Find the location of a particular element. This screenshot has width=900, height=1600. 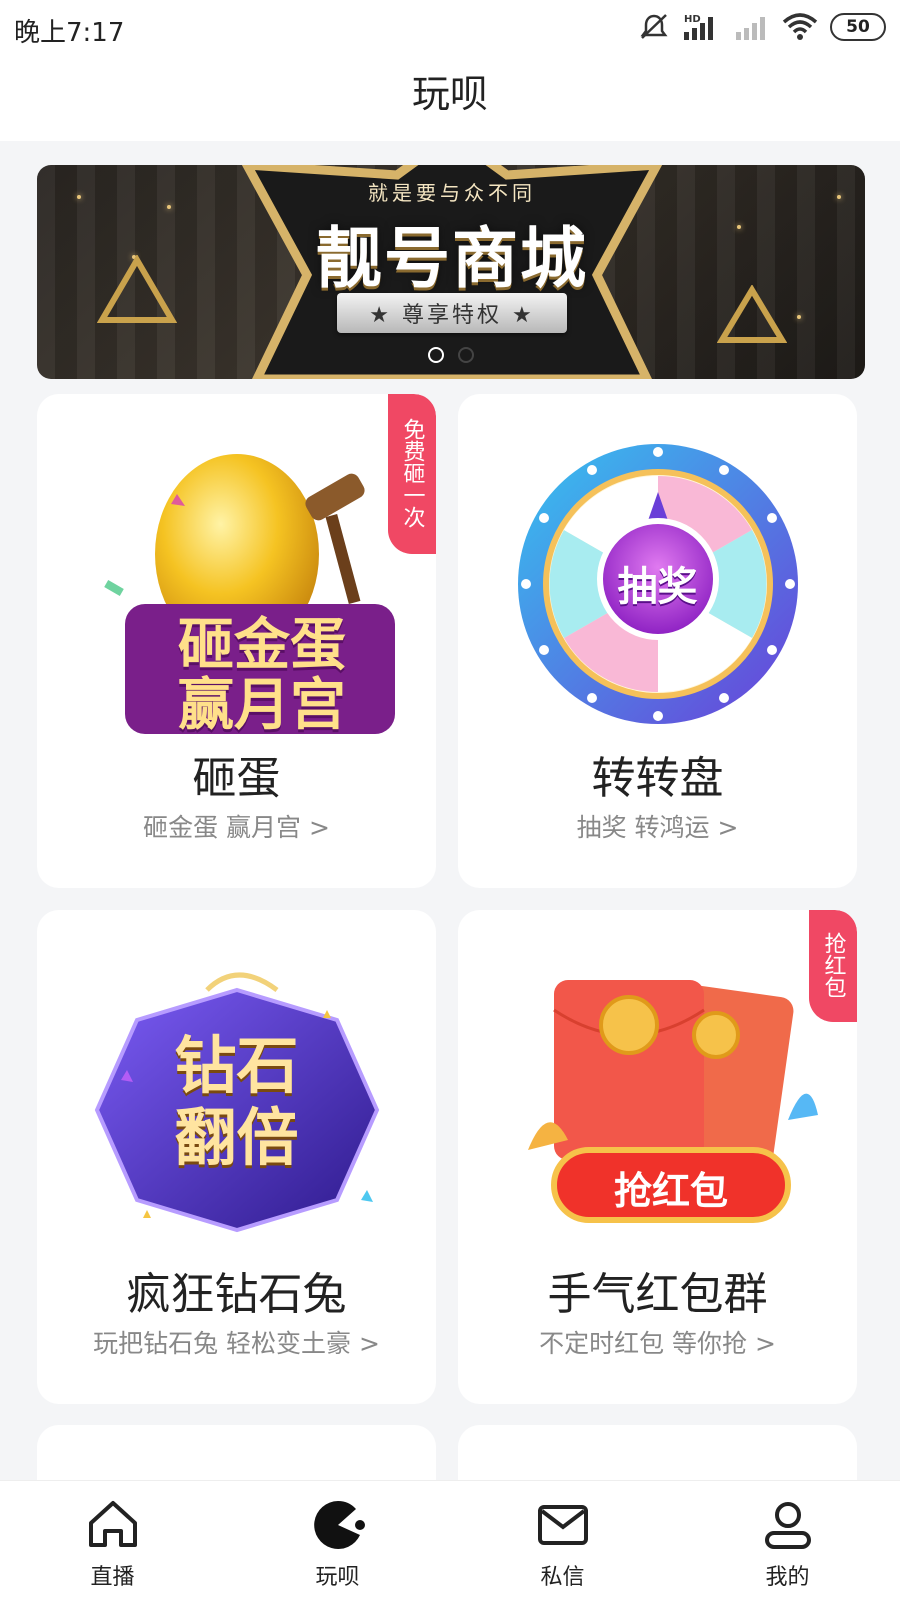

status-time: 晚上7:17 is located at coordinates (69, 33).